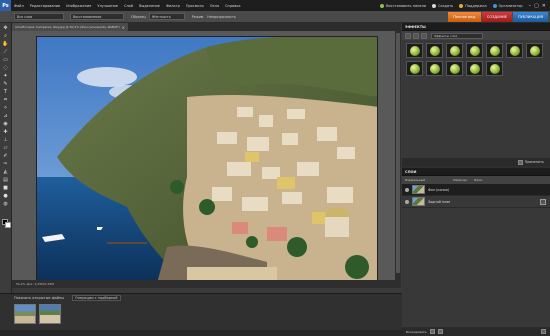 The height and width of the screenshot is (336, 550). Describe the element at coordinates (19, 6) in the screenshot. I see `menu-file: Файл` at that location.